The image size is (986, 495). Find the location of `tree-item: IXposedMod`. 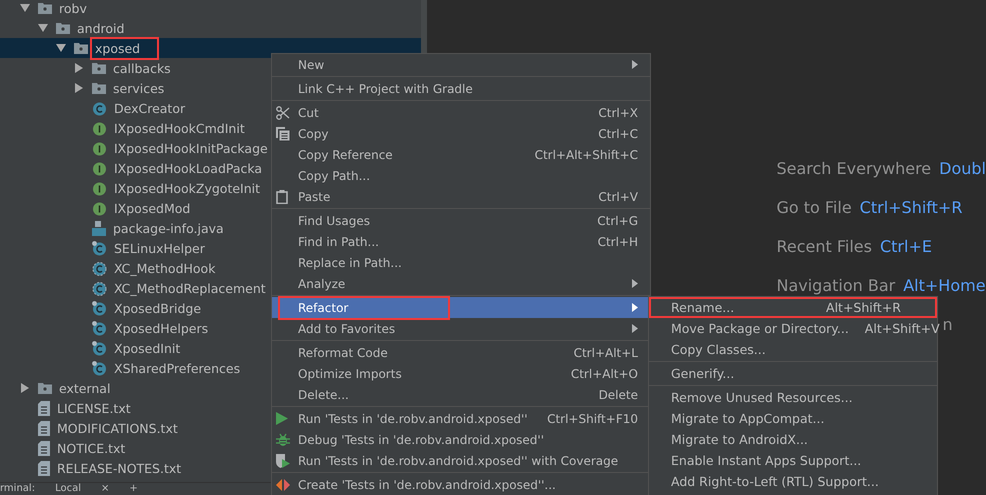

tree-item: IXposedMod is located at coordinates (152, 208).